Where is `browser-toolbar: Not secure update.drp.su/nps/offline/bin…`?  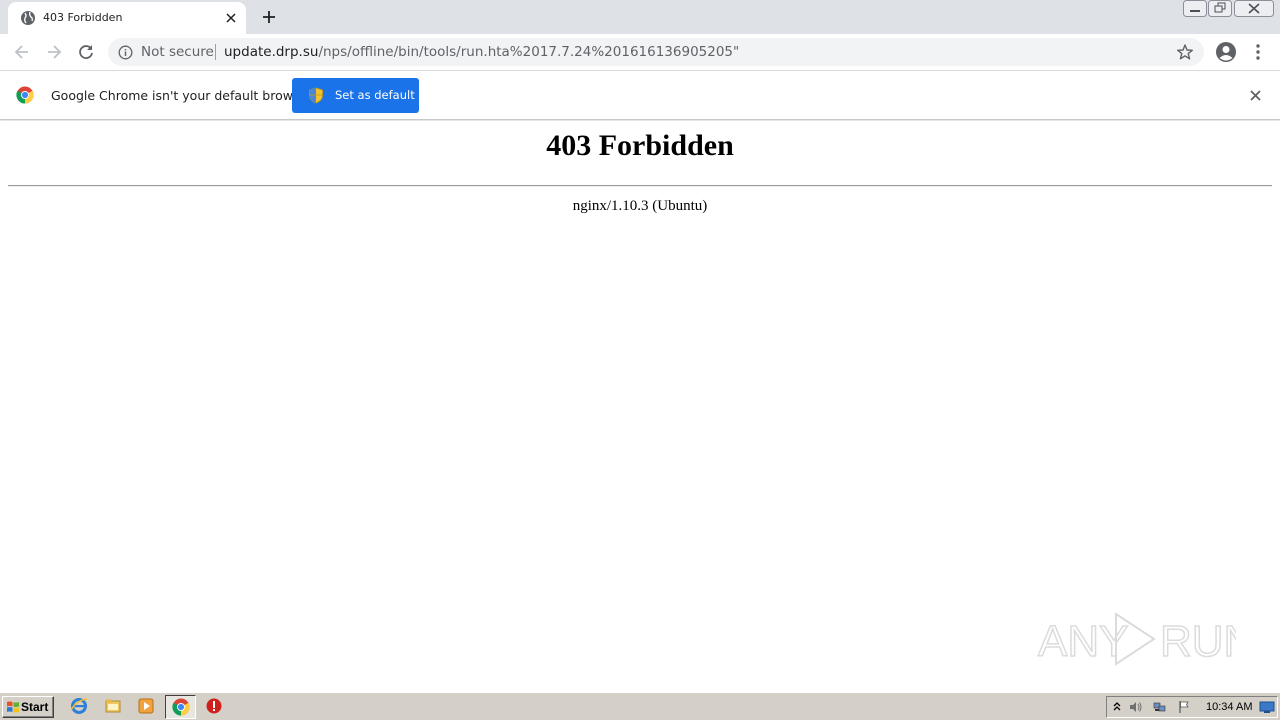
browser-toolbar: Not secure update.drp.su/nps/offline/bin… is located at coordinates (640, 52).